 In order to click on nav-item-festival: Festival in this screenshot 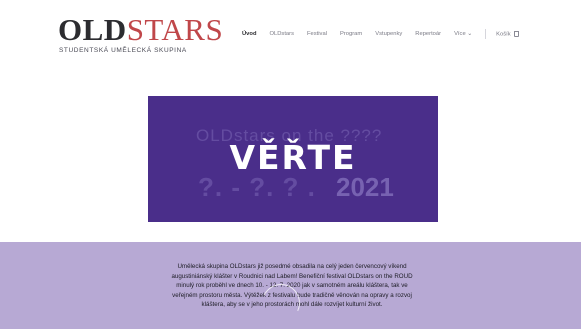, I will do `click(317, 34)`.